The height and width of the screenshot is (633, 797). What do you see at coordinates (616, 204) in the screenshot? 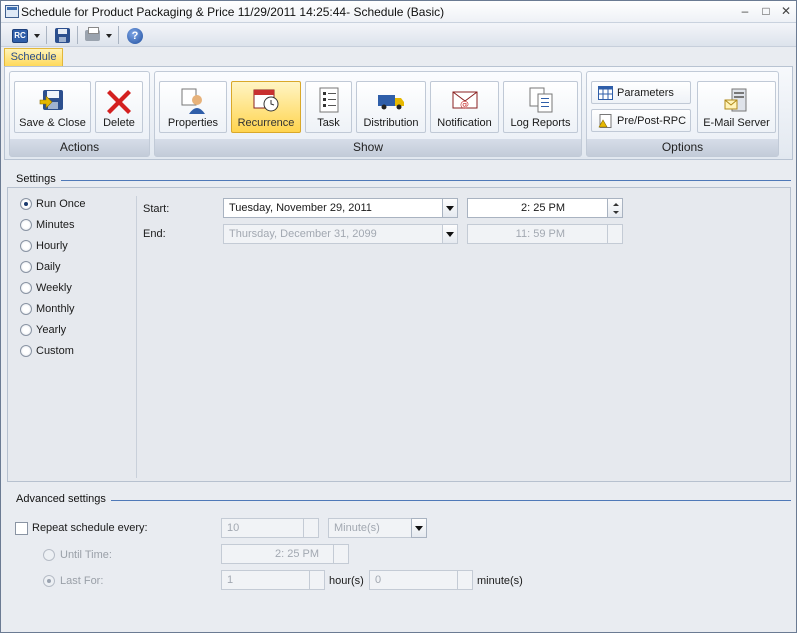
I see `spin-up-icon` at bounding box center [616, 204].